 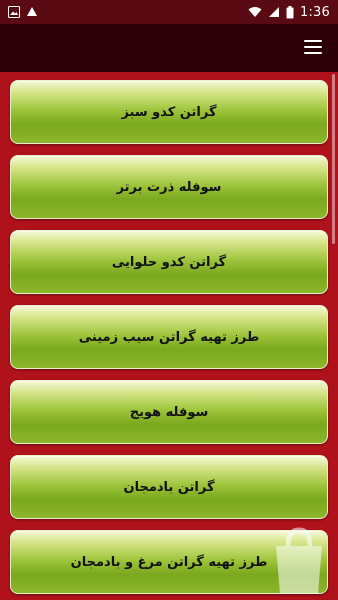 I want to click on list-item: طرز تهیه گراتن مرغ و بادمجان, so click(x=169, y=562).